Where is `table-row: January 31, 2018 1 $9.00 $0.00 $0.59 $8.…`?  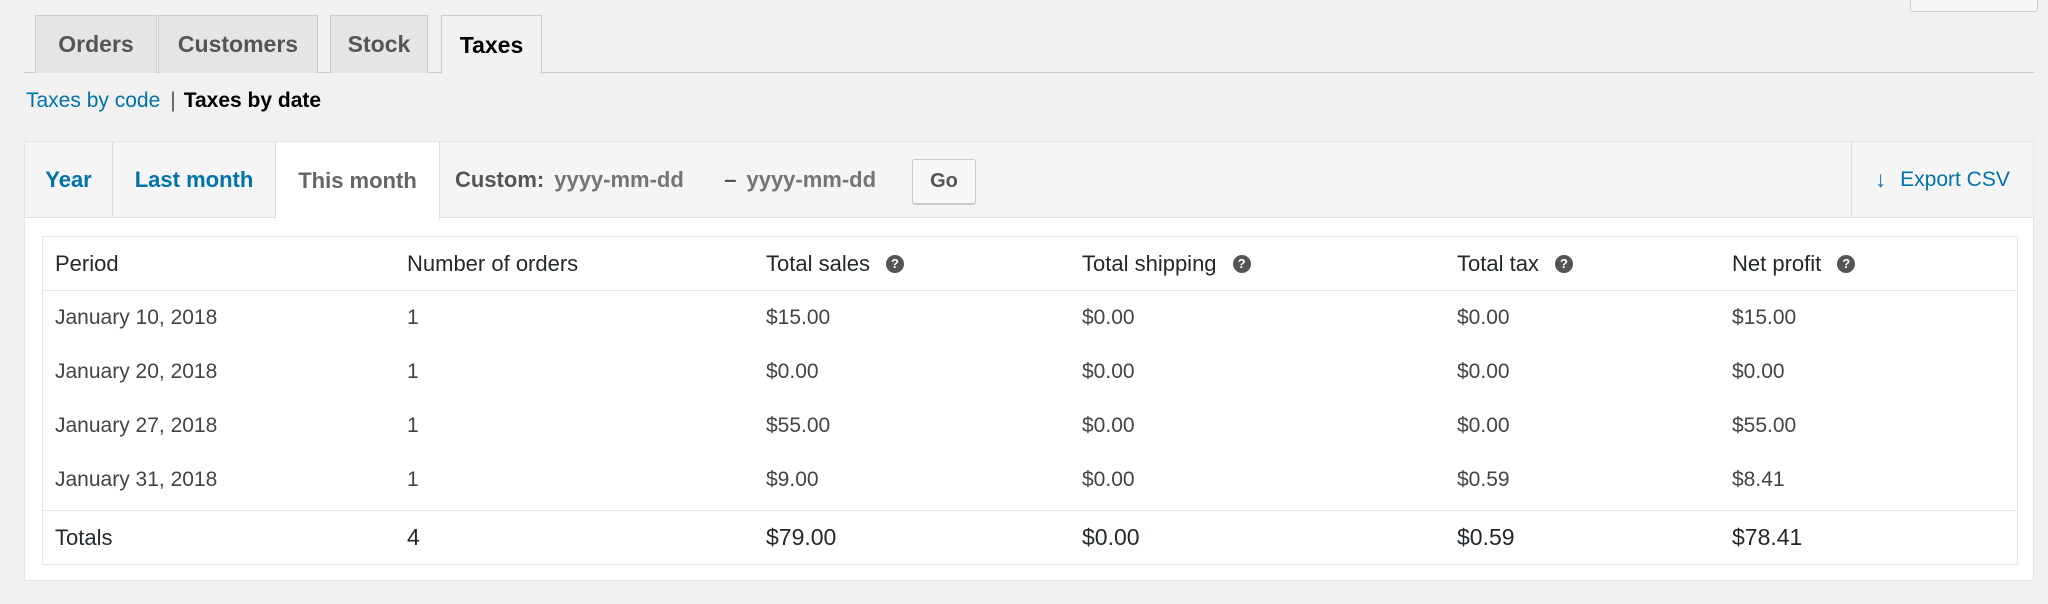
table-row: January 31, 2018 1 $9.00 $0.00 $0.59 $8.… is located at coordinates (1030, 480).